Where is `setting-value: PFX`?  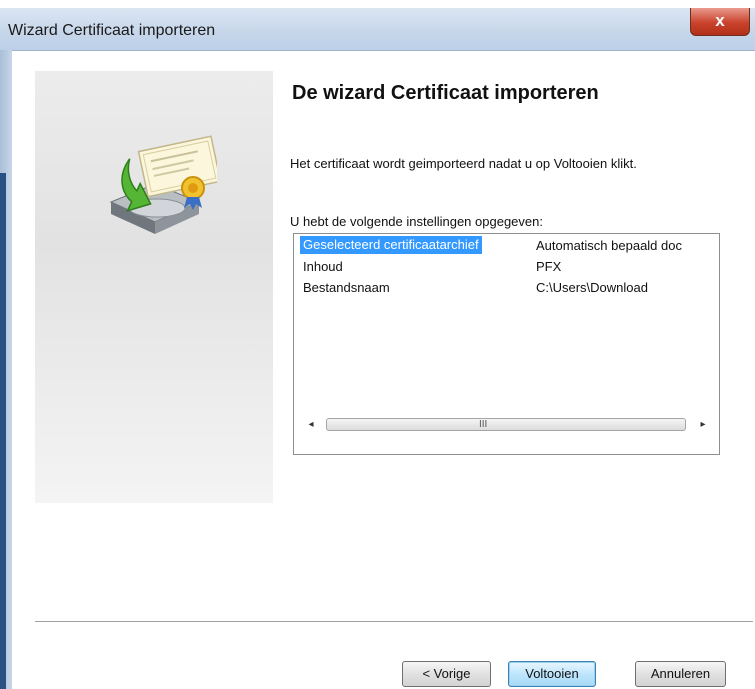 setting-value: PFX is located at coordinates (549, 266).